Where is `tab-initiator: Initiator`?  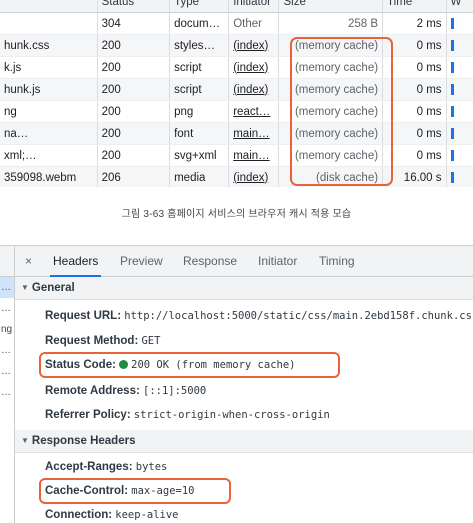 tab-initiator: Initiator is located at coordinates (277, 261).